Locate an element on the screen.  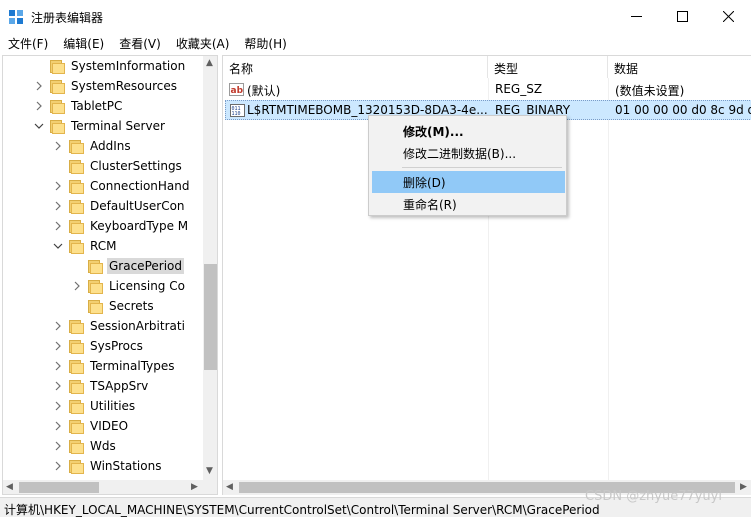
column-header-data: 数据 is located at coordinates (679, 67).